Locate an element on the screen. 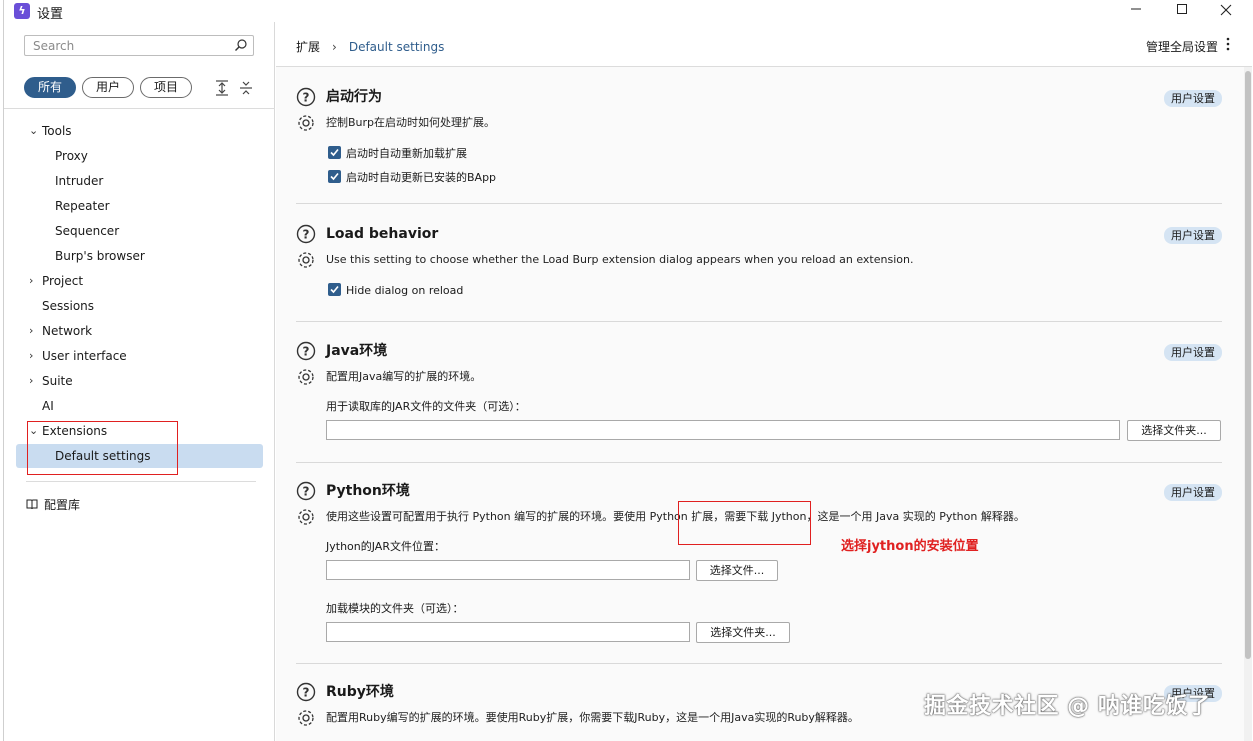 Image resolution: width=1253 pixels, height=741 pixels. checkbox-hide-dialog: Hide dialog on reload is located at coordinates (395, 291).